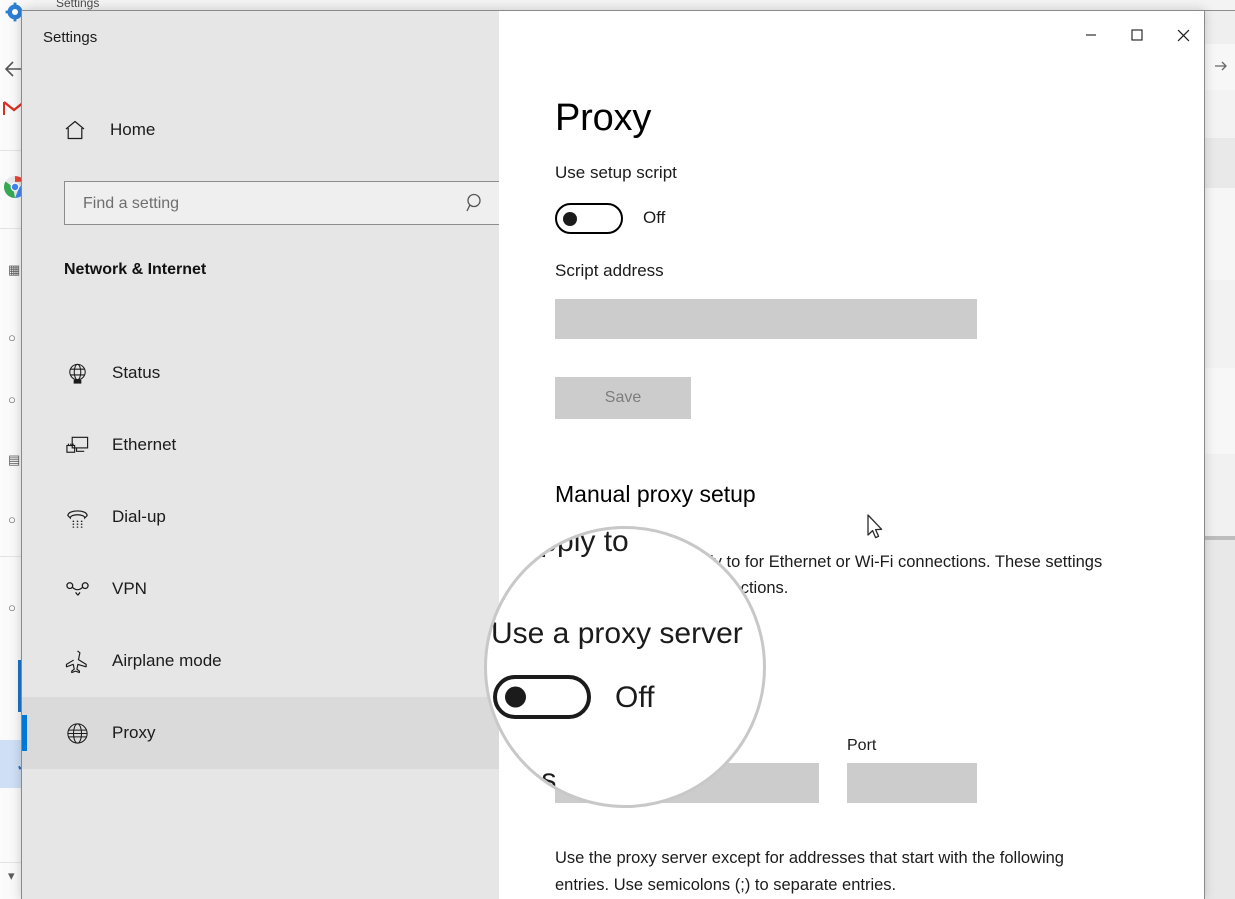 This screenshot has width=1235, height=899. What do you see at coordinates (134, 732) in the screenshot?
I see `sidebar-item-label: Proxy` at bounding box center [134, 732].